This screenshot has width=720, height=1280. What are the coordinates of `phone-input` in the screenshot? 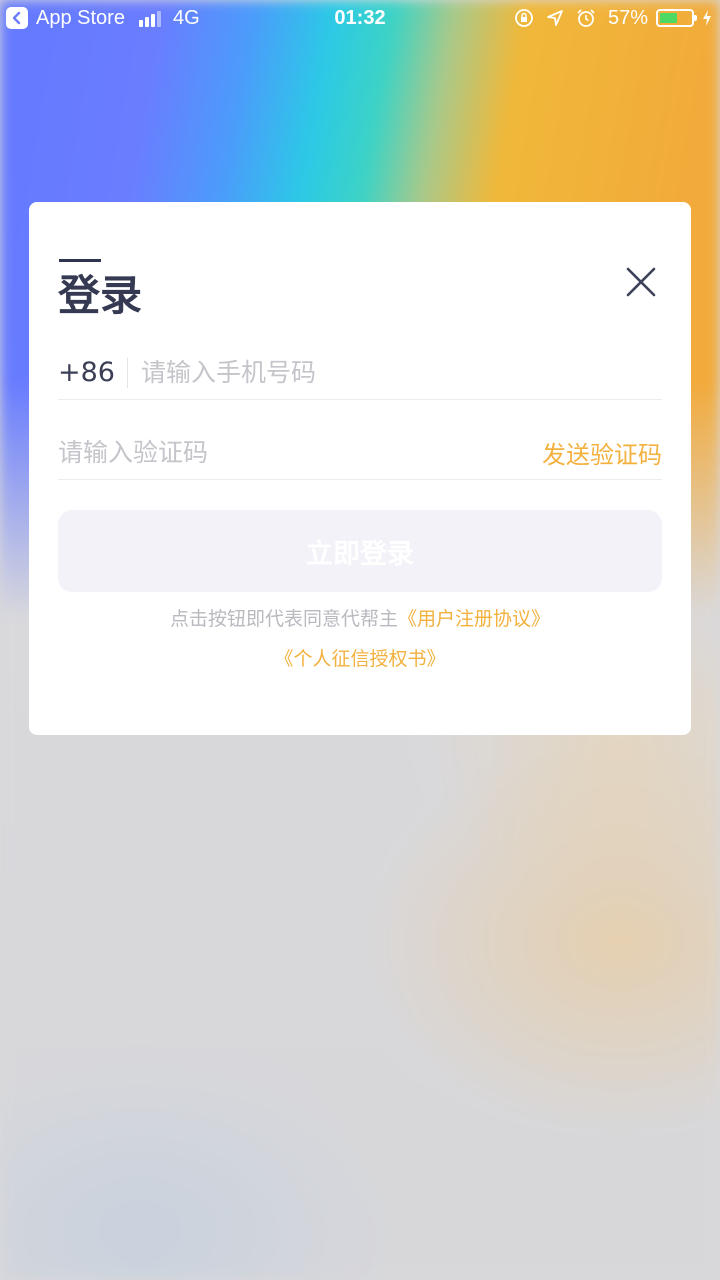 It's located at (401, 372).